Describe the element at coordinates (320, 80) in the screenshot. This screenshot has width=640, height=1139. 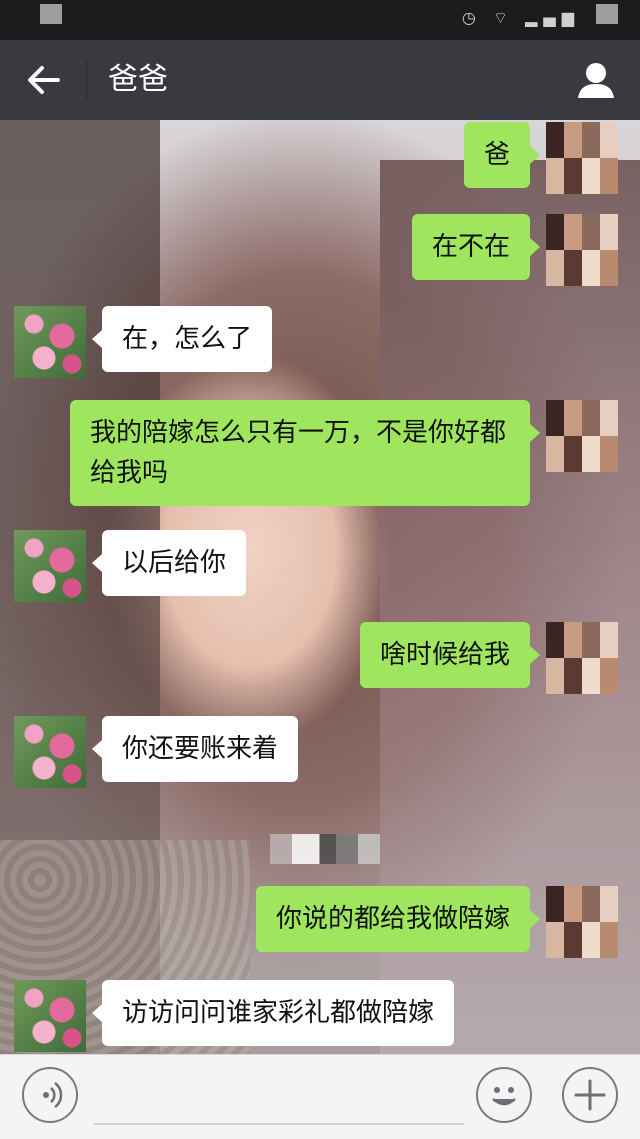
I see `chat-header: 爸爸` at that location.